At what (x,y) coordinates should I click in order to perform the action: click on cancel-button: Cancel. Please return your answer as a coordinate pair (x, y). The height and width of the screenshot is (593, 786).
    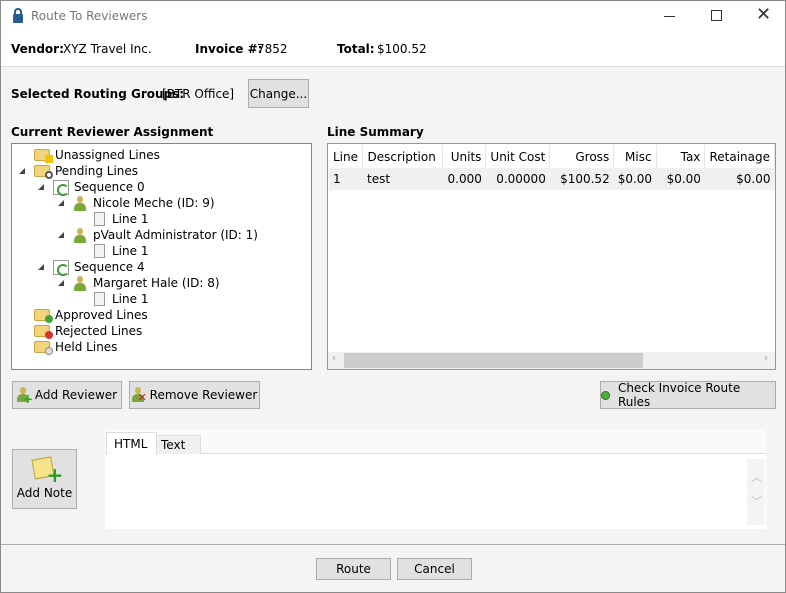
    Looking at the image, I should click on (434, 569).